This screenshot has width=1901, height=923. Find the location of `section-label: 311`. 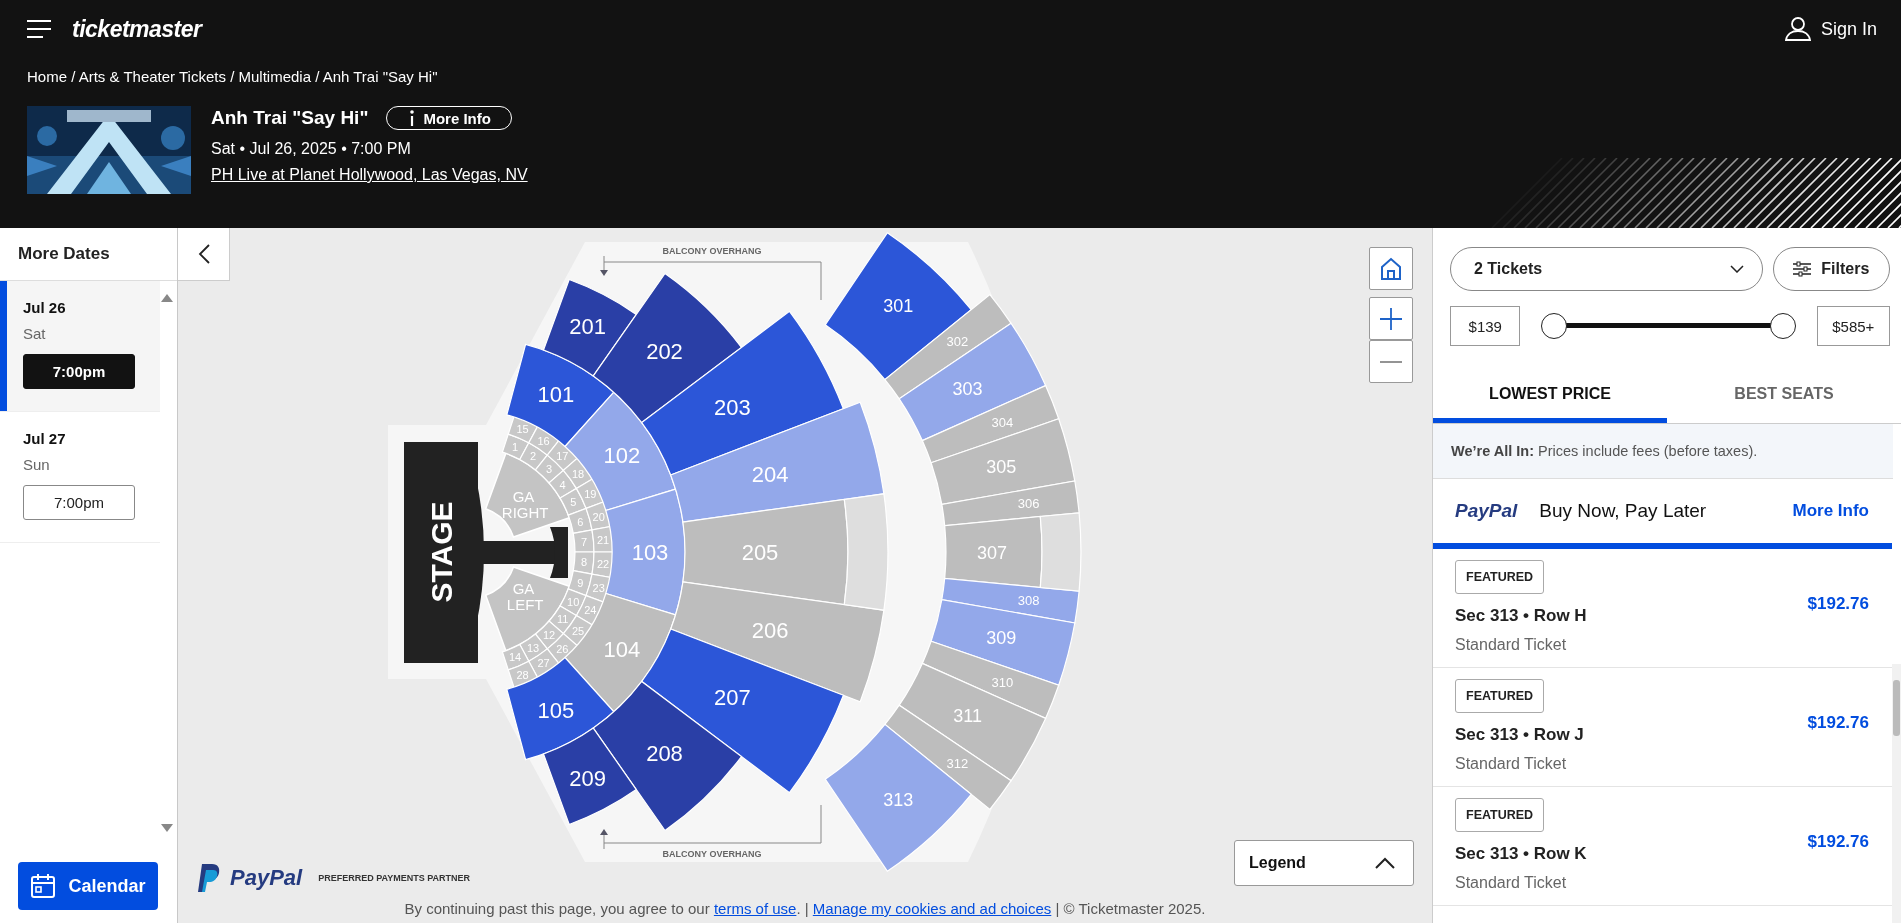

section-label: 311 is located at coordinates (967, 716).